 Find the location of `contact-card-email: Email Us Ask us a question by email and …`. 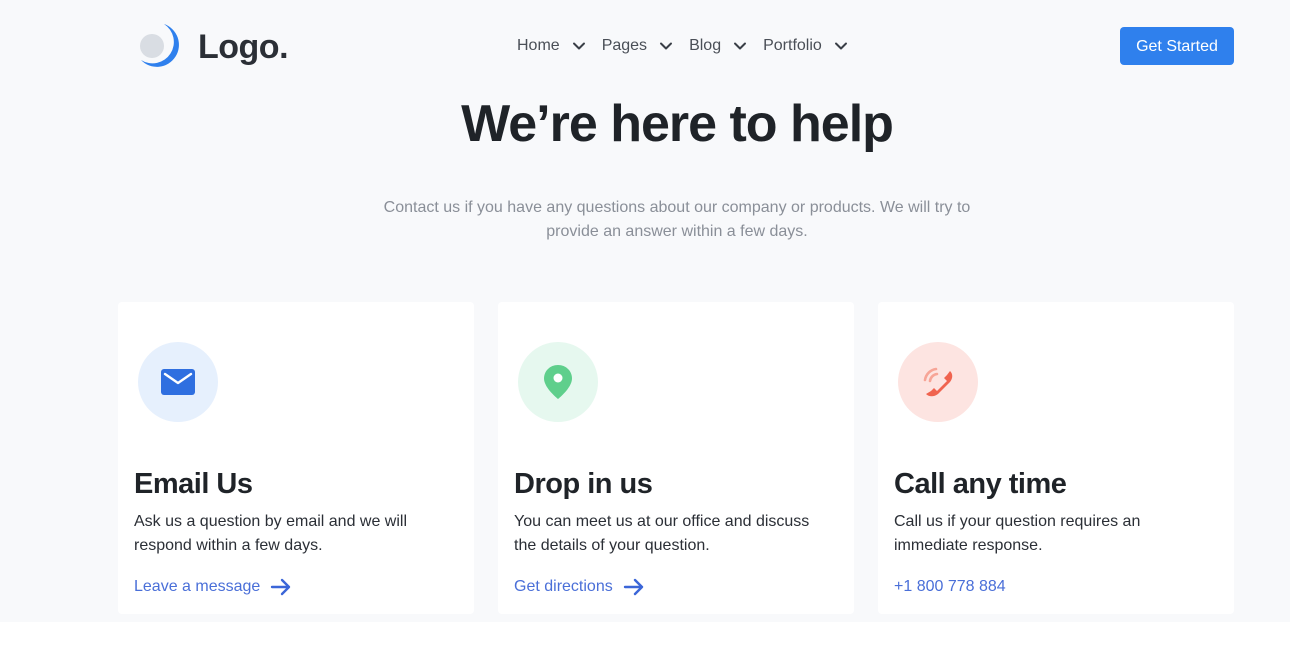

contact-card-email: Email Us Ask us a question by email and … is located at coordinates (296, 458).